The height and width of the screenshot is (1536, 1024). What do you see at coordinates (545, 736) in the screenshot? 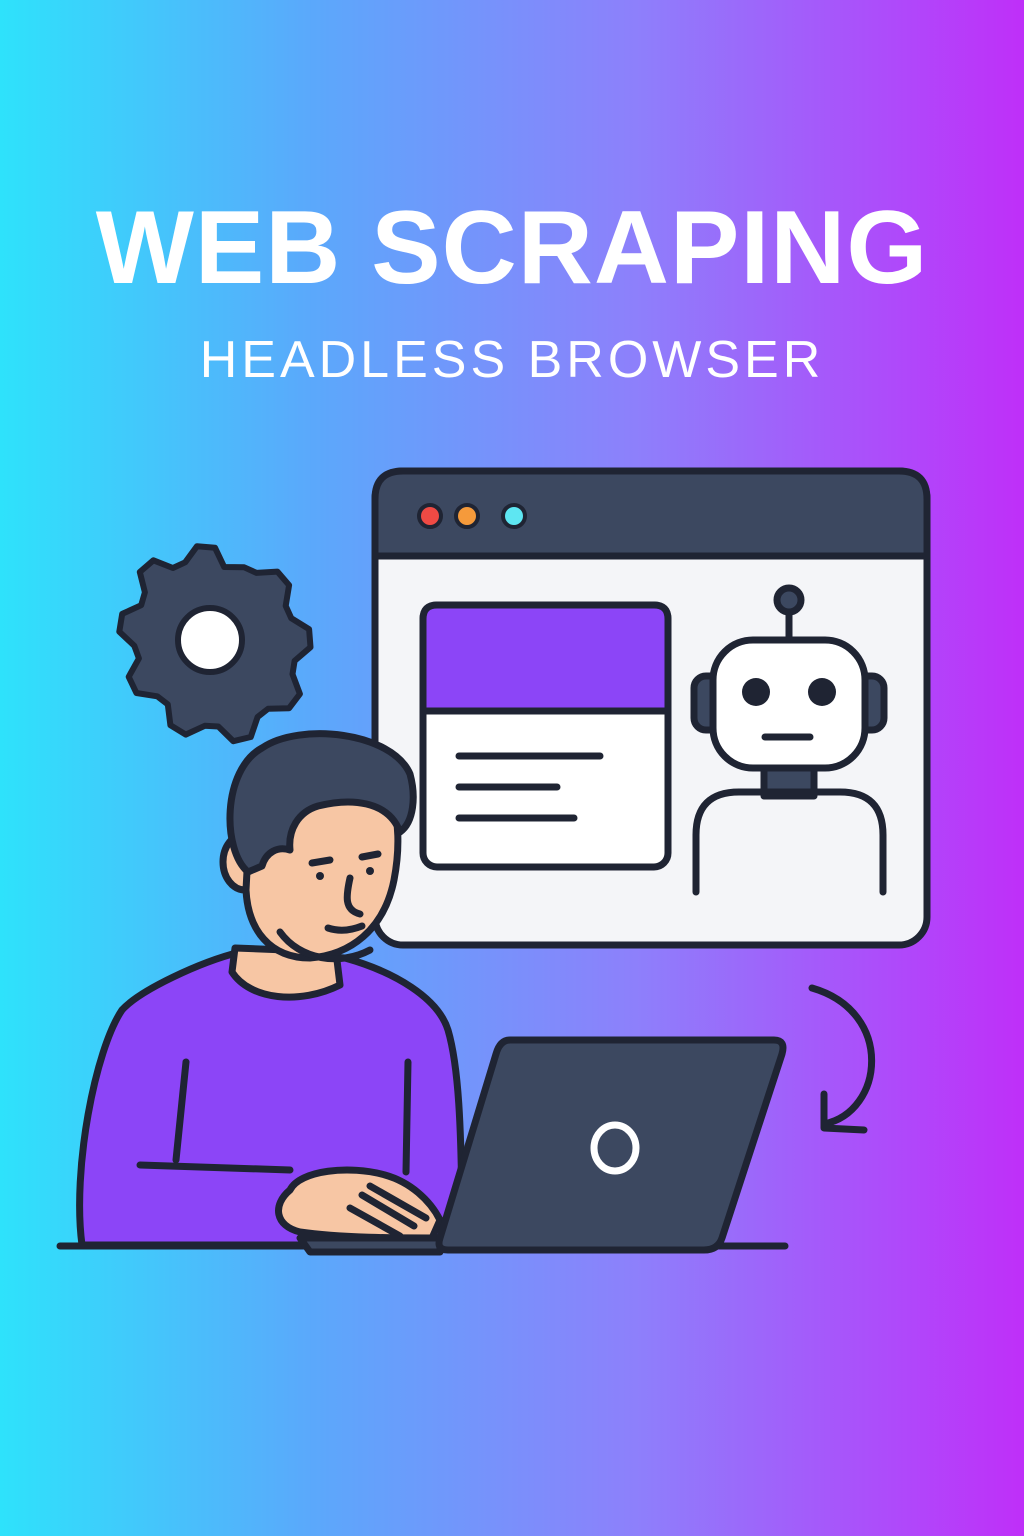
I see `content-card` at bounding box center [545, 736].